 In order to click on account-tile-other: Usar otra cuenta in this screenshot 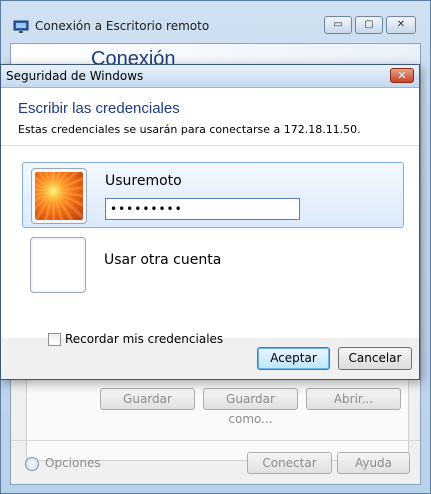, I will do `click(213, 265)`.